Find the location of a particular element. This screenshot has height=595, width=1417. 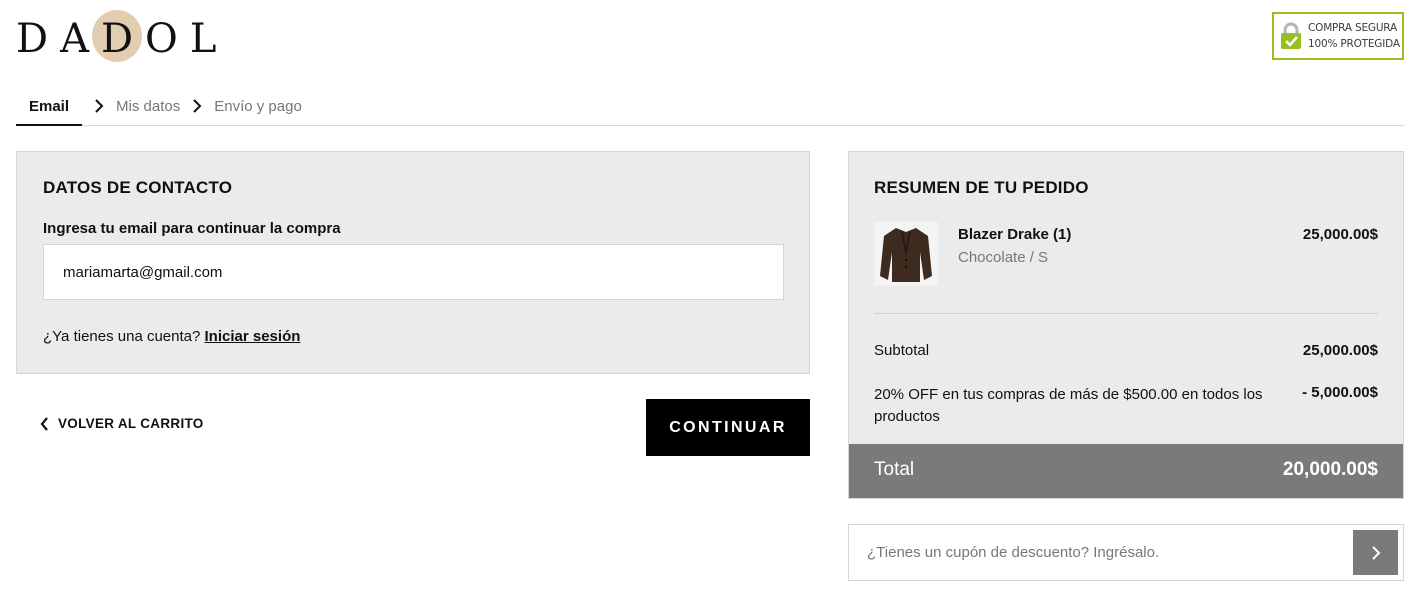

checkout-steps: Email Mis datos Envío y pago is located at coordinates (710, 109).